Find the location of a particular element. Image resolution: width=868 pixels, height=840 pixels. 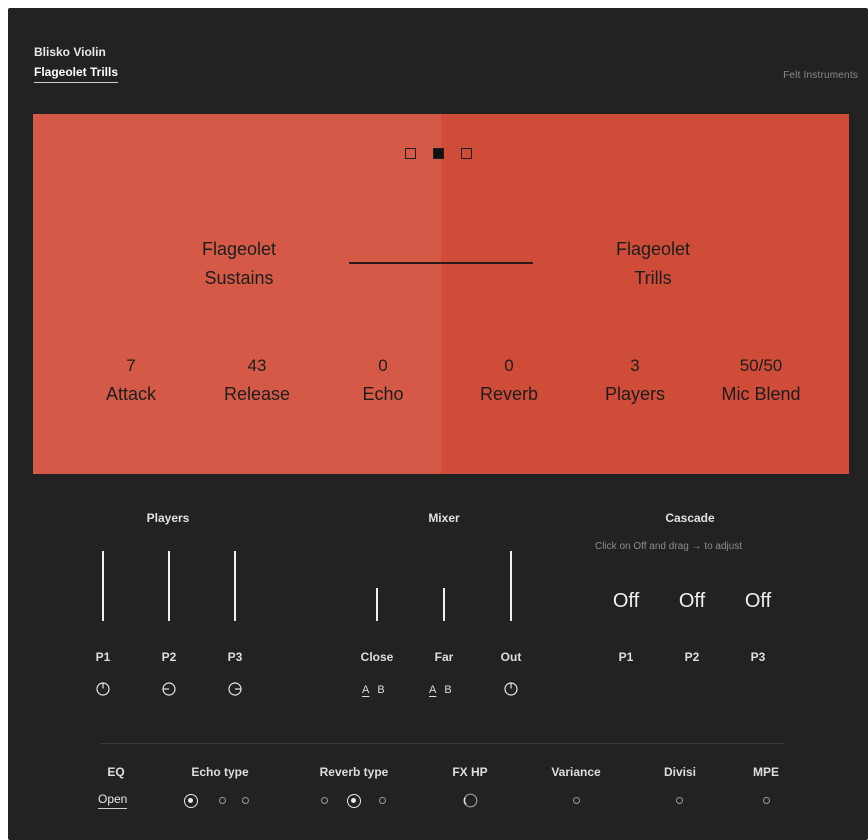

param-echo: 0 Echo is located at coordinates (383, 380).